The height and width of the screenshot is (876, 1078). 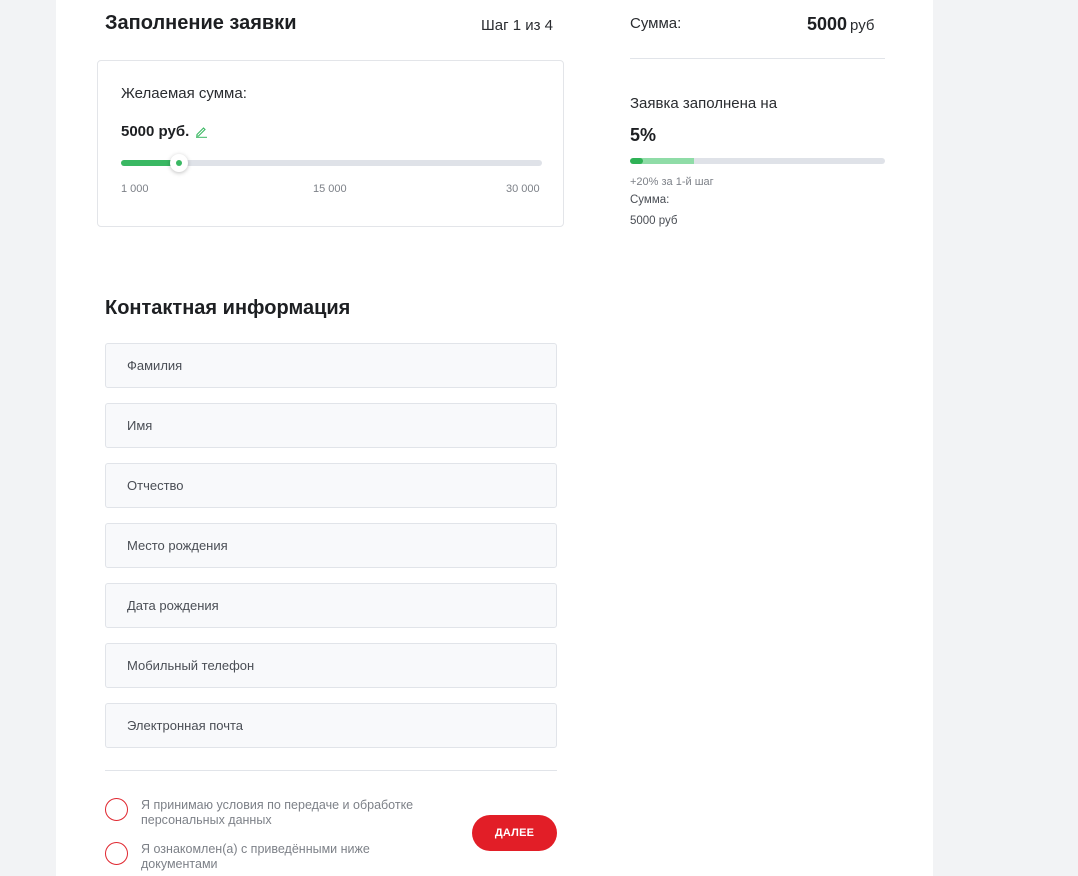 What do you see at coordinates (514, 833) in the screenshot?
I see `next-button: ДАЛЕЕ` at bounding box center [514, 833].